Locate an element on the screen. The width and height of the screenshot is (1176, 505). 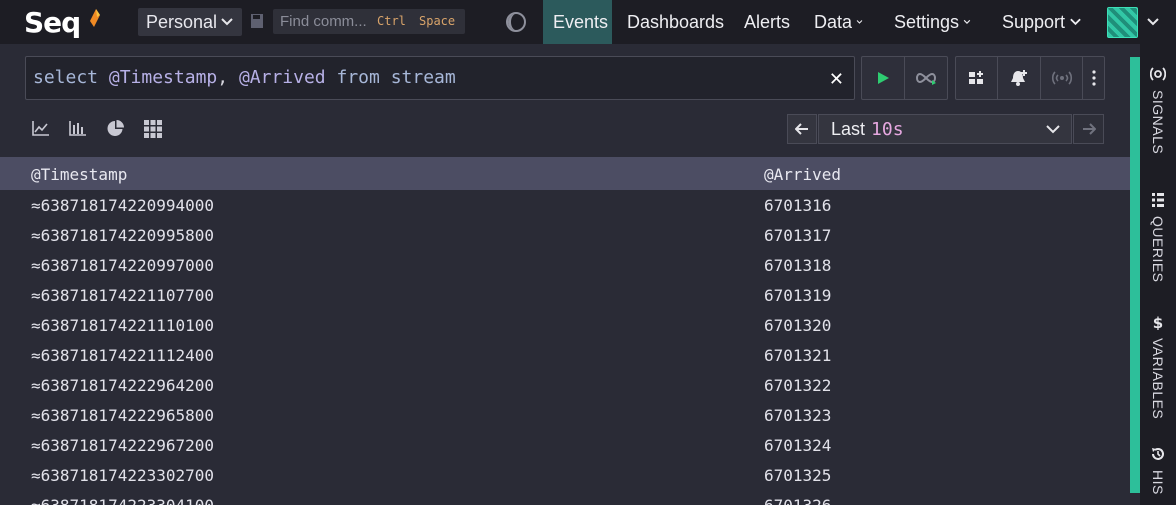
sidebar-item-label: VARIABLES is located at coordinates (1158, 379).